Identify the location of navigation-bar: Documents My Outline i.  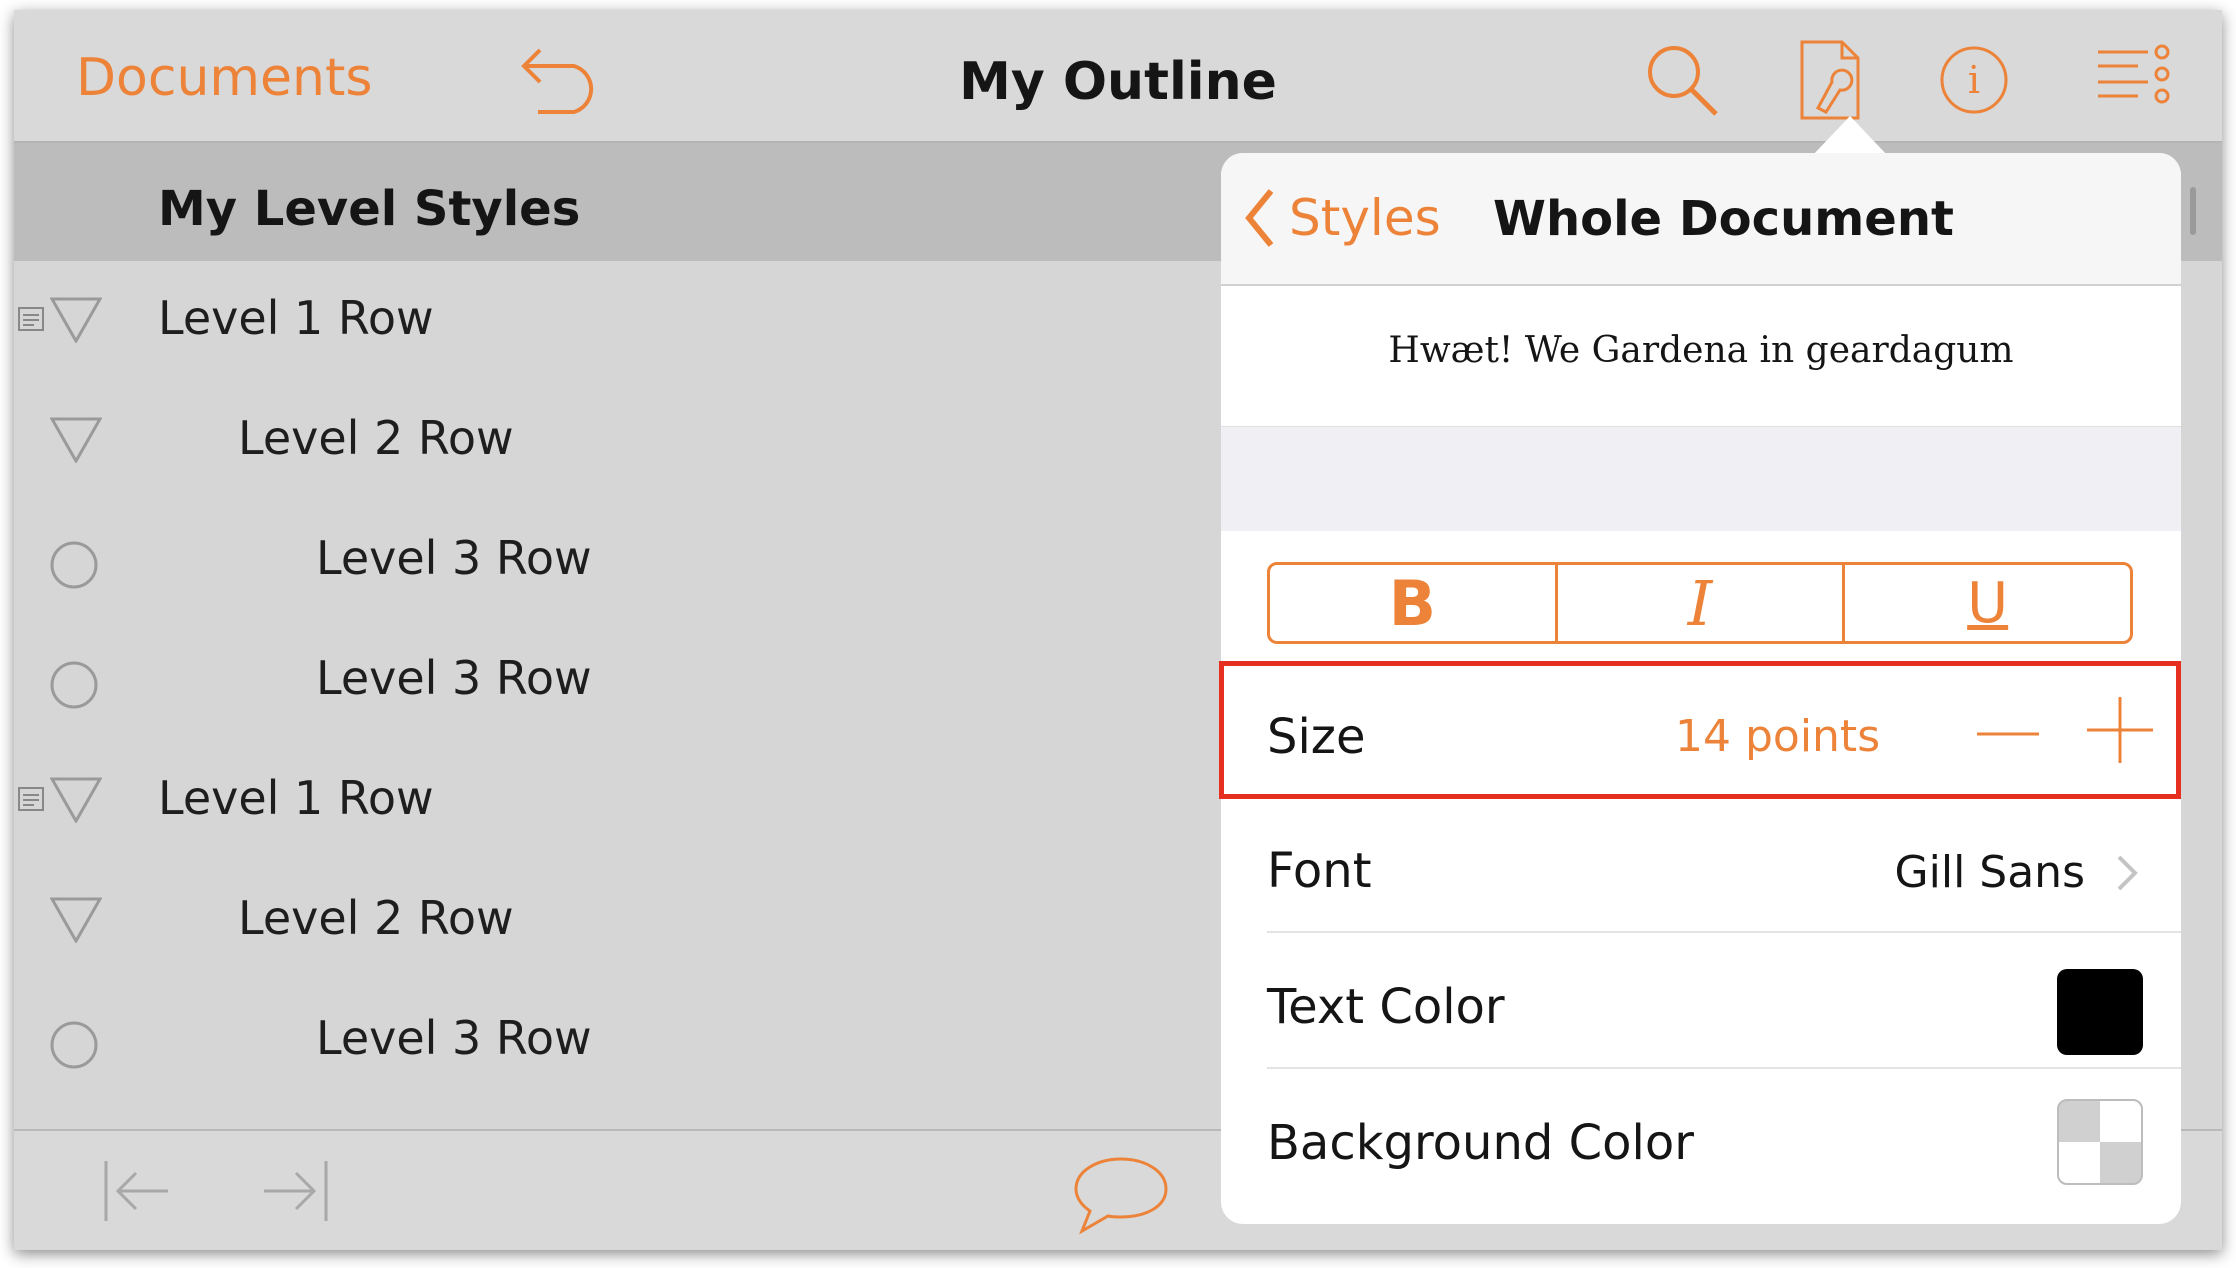
(1118, 76).